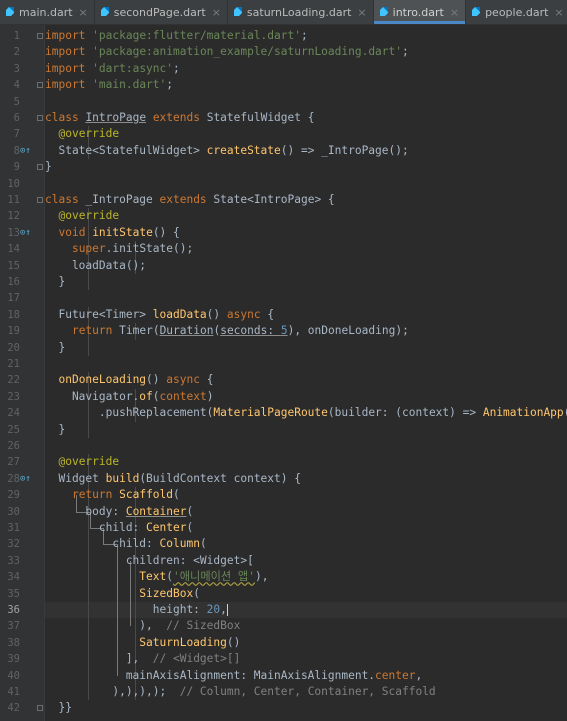 This screenshot has height=721, width=567. Describe the element at coordinates (92, 396) in the screenshot. I see `code-token: Navigator.` at that location.